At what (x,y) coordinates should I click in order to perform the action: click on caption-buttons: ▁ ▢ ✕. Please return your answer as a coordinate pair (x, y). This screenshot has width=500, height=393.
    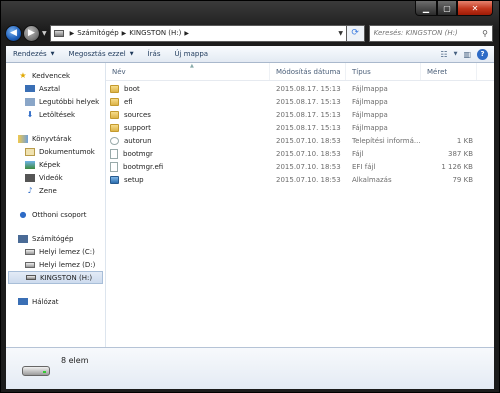
    Looking at the image, I should click on (454, 8).